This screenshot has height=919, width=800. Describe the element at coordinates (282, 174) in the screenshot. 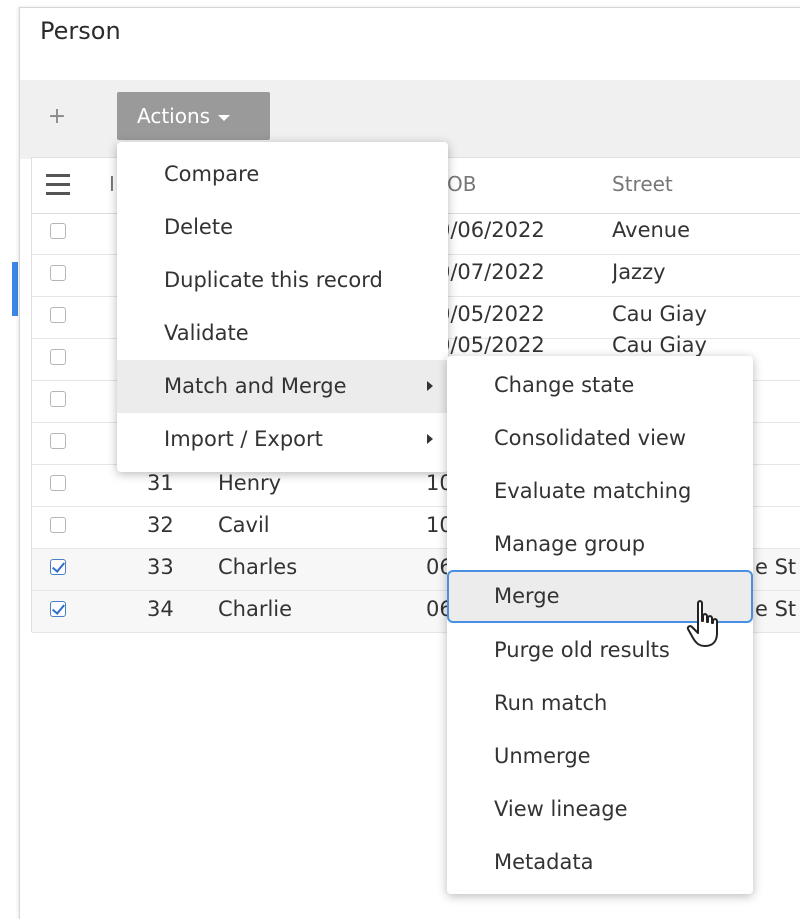

I see `menu-item-compare: Compare` at that location.